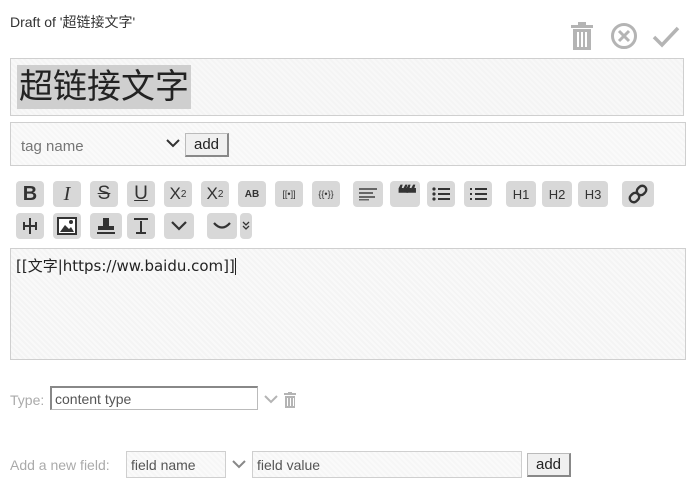 This screenshot has height=492, width=692. I want to click on bullet-list-button, so click(441, 194).